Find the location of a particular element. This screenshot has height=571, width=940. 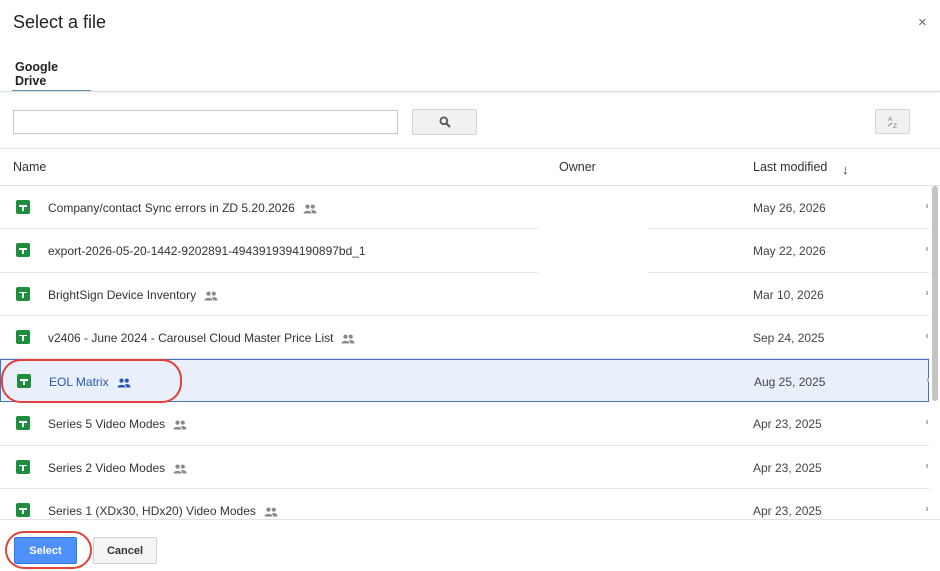

file-name-text: EOL Matrix is located at coordinates (79, 382).